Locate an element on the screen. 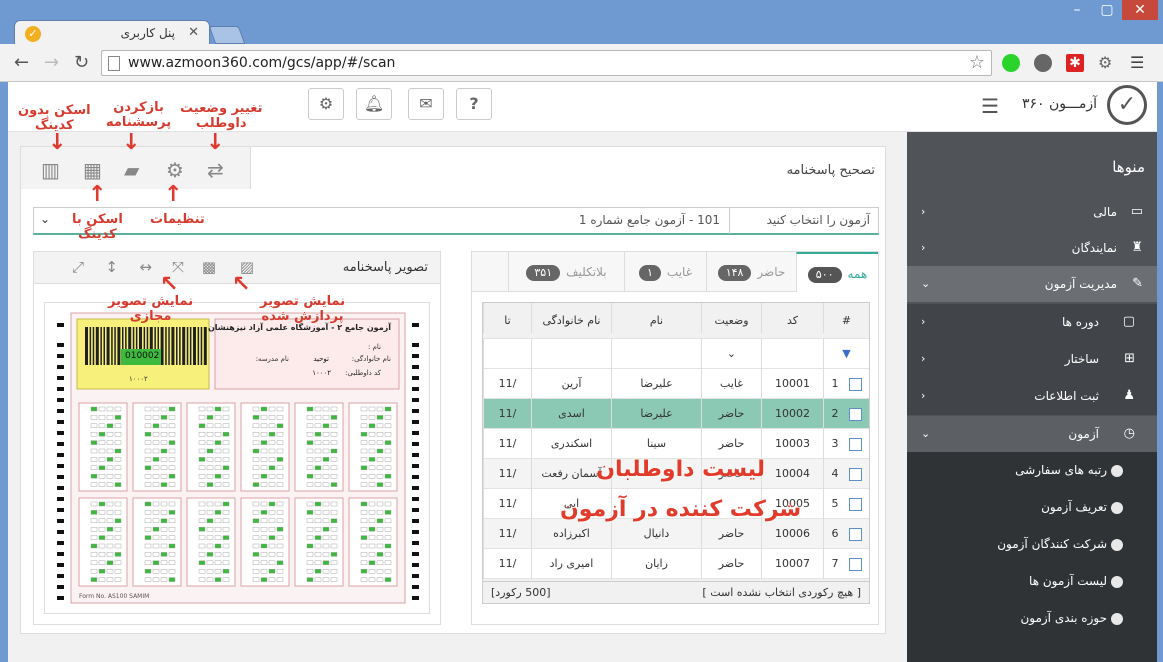  sidebar-subitem-exam-list: لیست آزمون ها is located at coordinates (1032, 581).